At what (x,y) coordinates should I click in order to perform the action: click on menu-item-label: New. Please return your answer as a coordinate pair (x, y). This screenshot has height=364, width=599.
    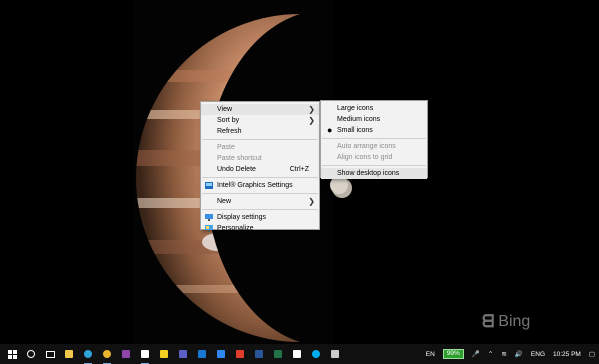
    Looking at the image, I should click on (224, 201).